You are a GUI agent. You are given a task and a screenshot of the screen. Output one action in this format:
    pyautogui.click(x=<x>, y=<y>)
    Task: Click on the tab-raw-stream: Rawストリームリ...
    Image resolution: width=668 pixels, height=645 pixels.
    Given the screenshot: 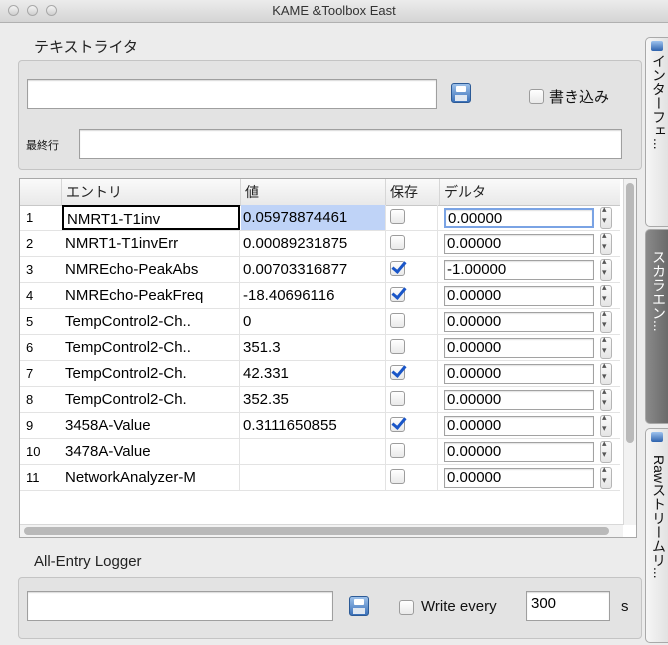 What is the action you would take?
    pyautogui.click(x=656, y=535)
    